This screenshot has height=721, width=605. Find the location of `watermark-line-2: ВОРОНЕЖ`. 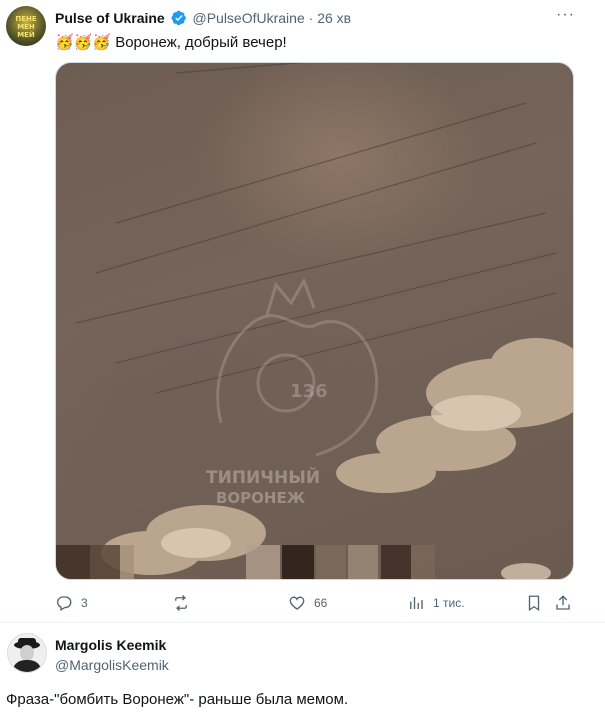

watermark-line-2: ВОРОНЕЖ is located at coordinates (261, 498).